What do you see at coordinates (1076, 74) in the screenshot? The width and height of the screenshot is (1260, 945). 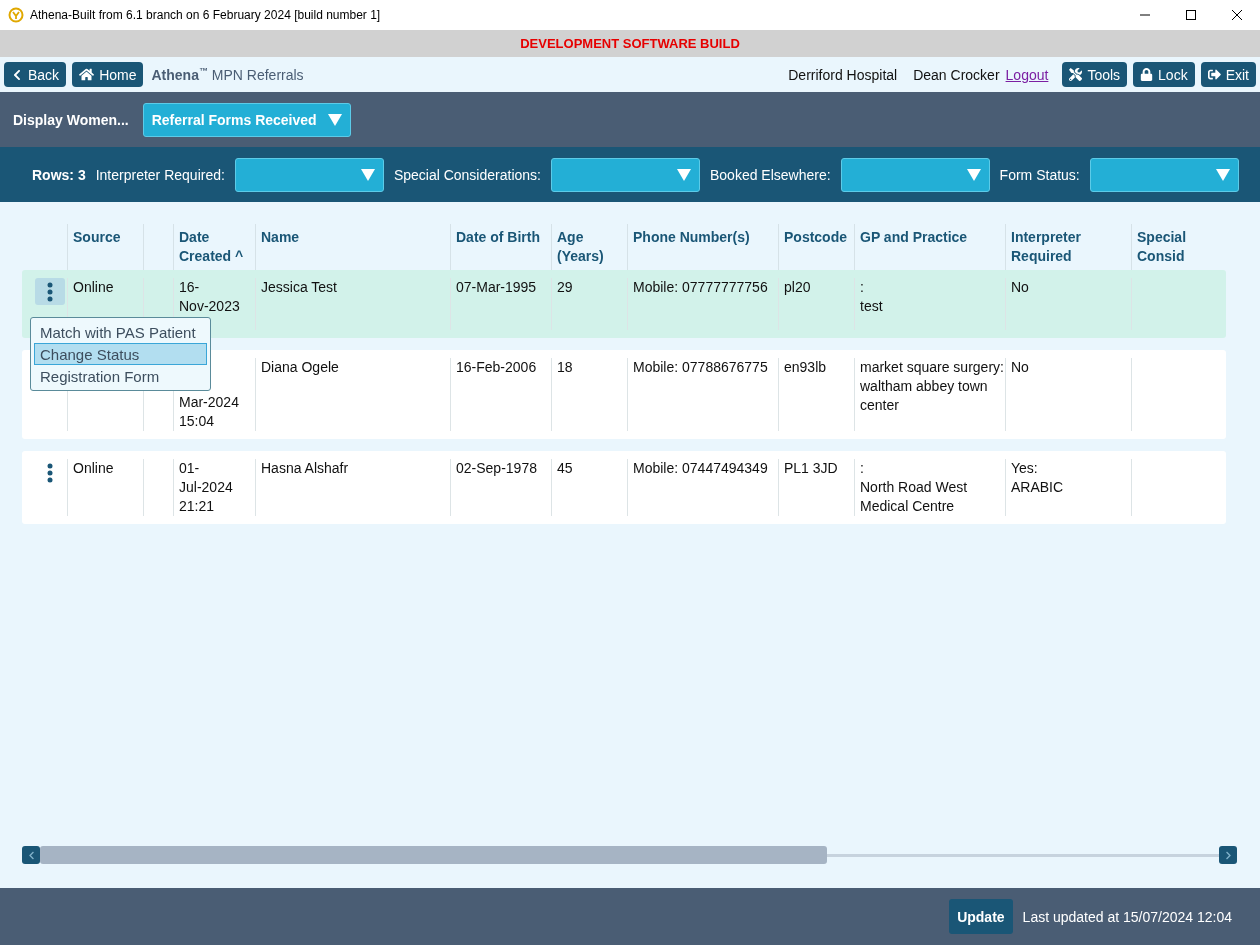 I see `tools-icon` at bounding box center [1076, 74].